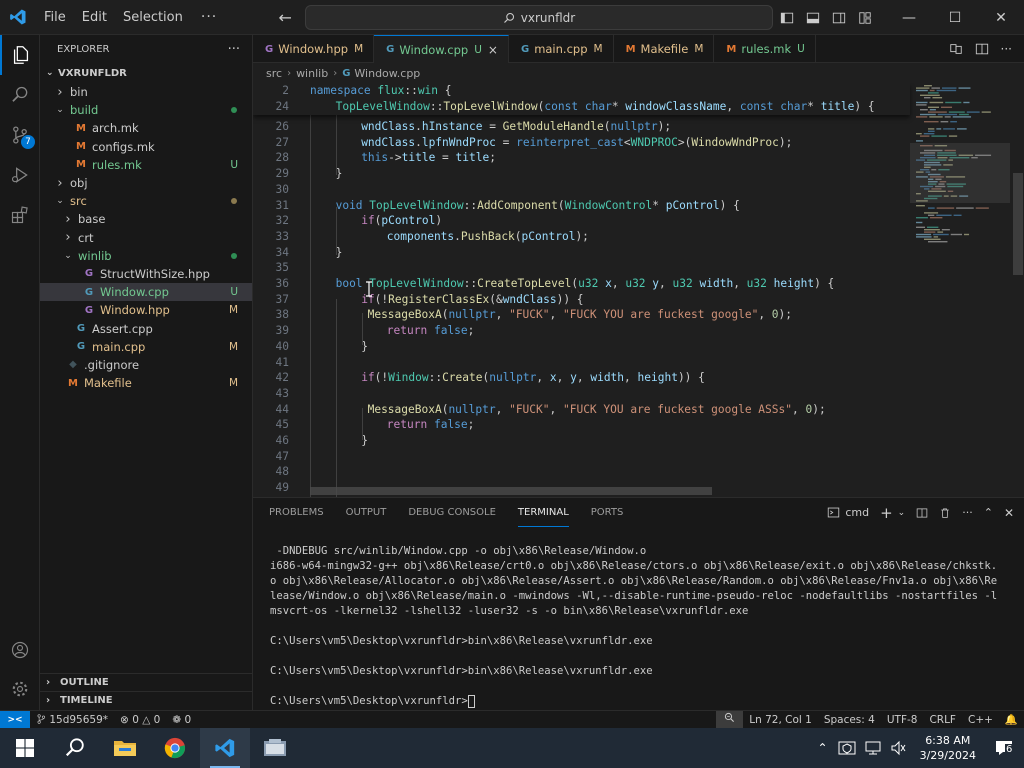 This screenshot has width=1024, height=768. Describe the element at coordinates (20, 55) in the screenshot. I see `explorer-activity` at that location.